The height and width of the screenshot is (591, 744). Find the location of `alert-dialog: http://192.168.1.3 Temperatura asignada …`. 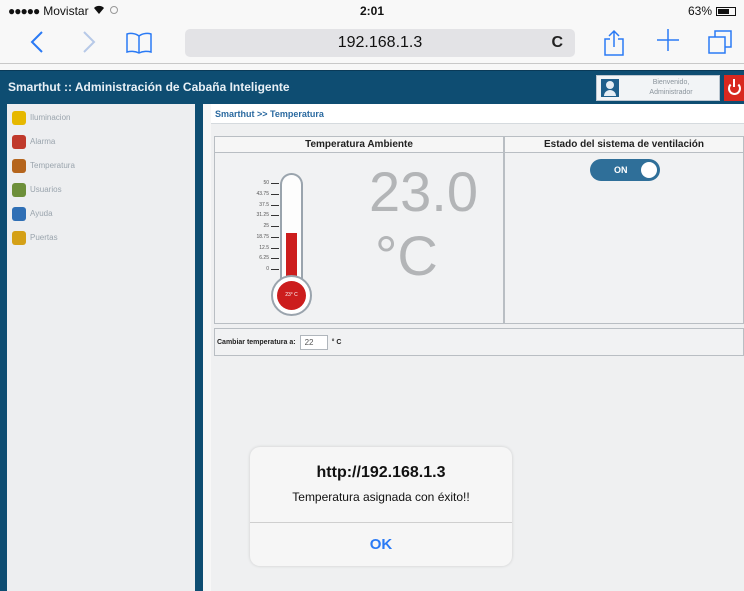

alert-dialog: http://192.168.1.3 Temperatura asignada … is located at coordinates (381, 506).